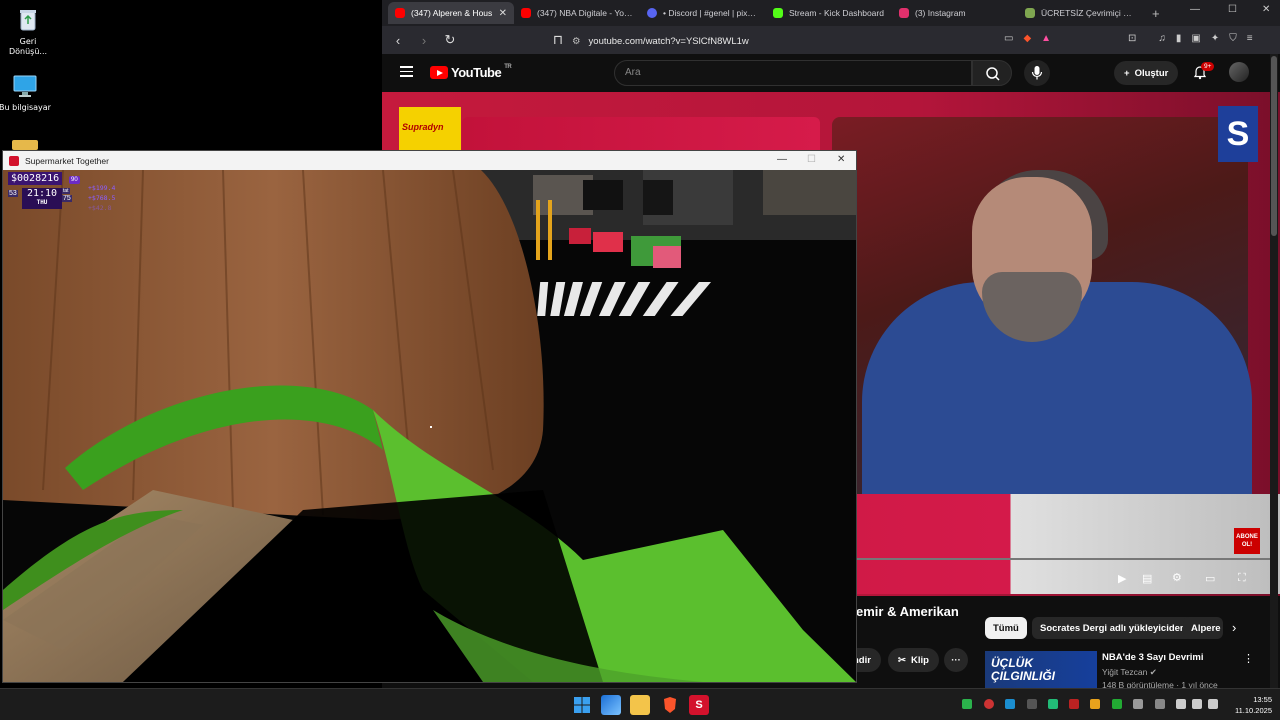  I want to click on brave-browser-icon, so click(670, 705).